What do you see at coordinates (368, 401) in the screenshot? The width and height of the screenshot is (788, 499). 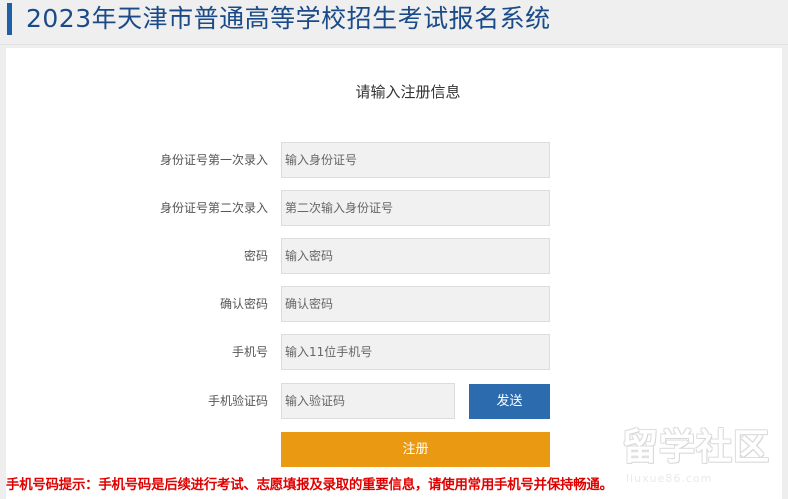 I see `sms-code-input: 输入验证码` at bounding box center [368, 401].